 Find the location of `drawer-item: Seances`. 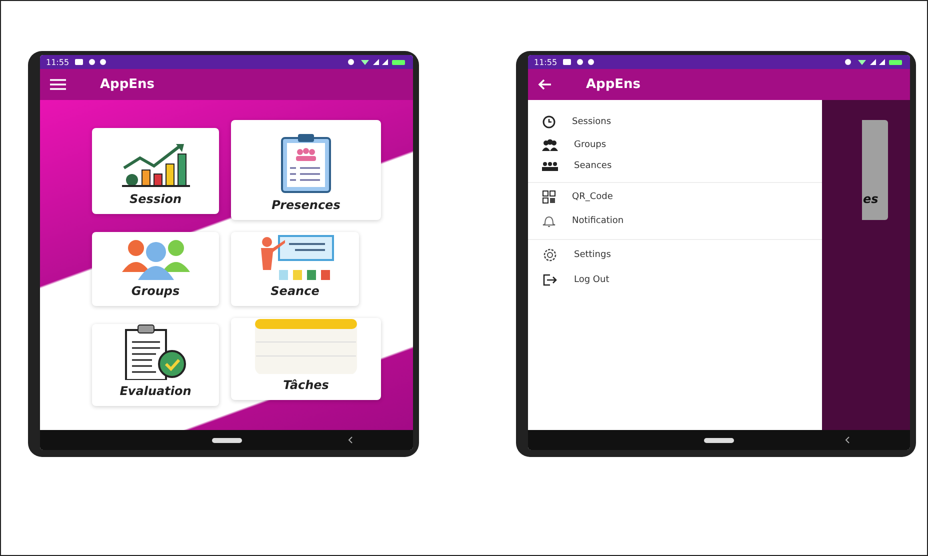

drawer-item: Seances is located at coordinates (675, 166).